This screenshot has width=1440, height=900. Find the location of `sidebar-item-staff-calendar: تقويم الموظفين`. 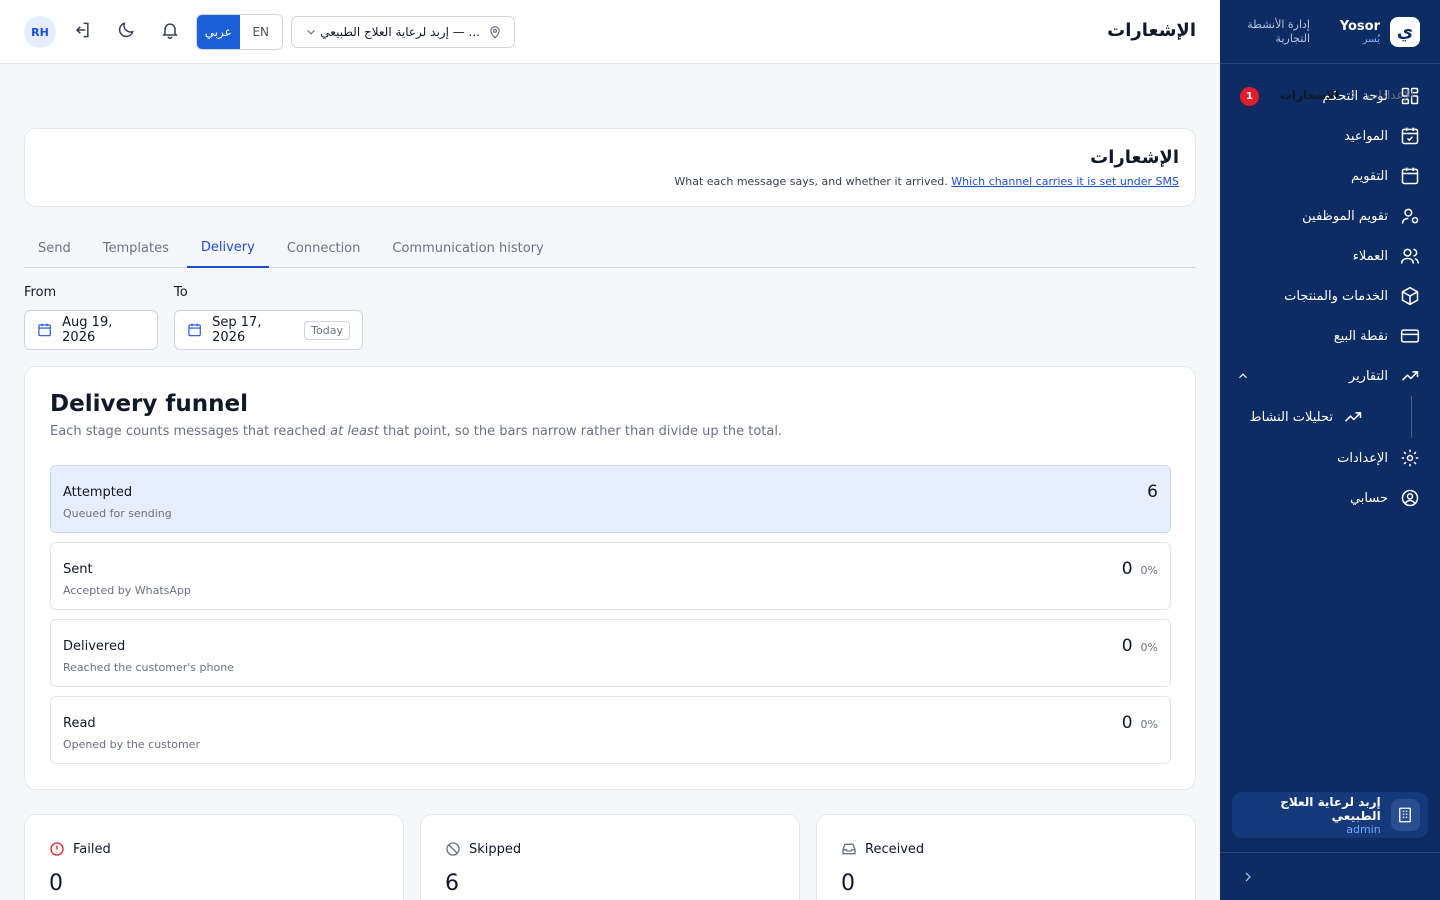

sidebar-item-staff-calendar: تقويم الموظفين is located at coordinates (1330, 216).